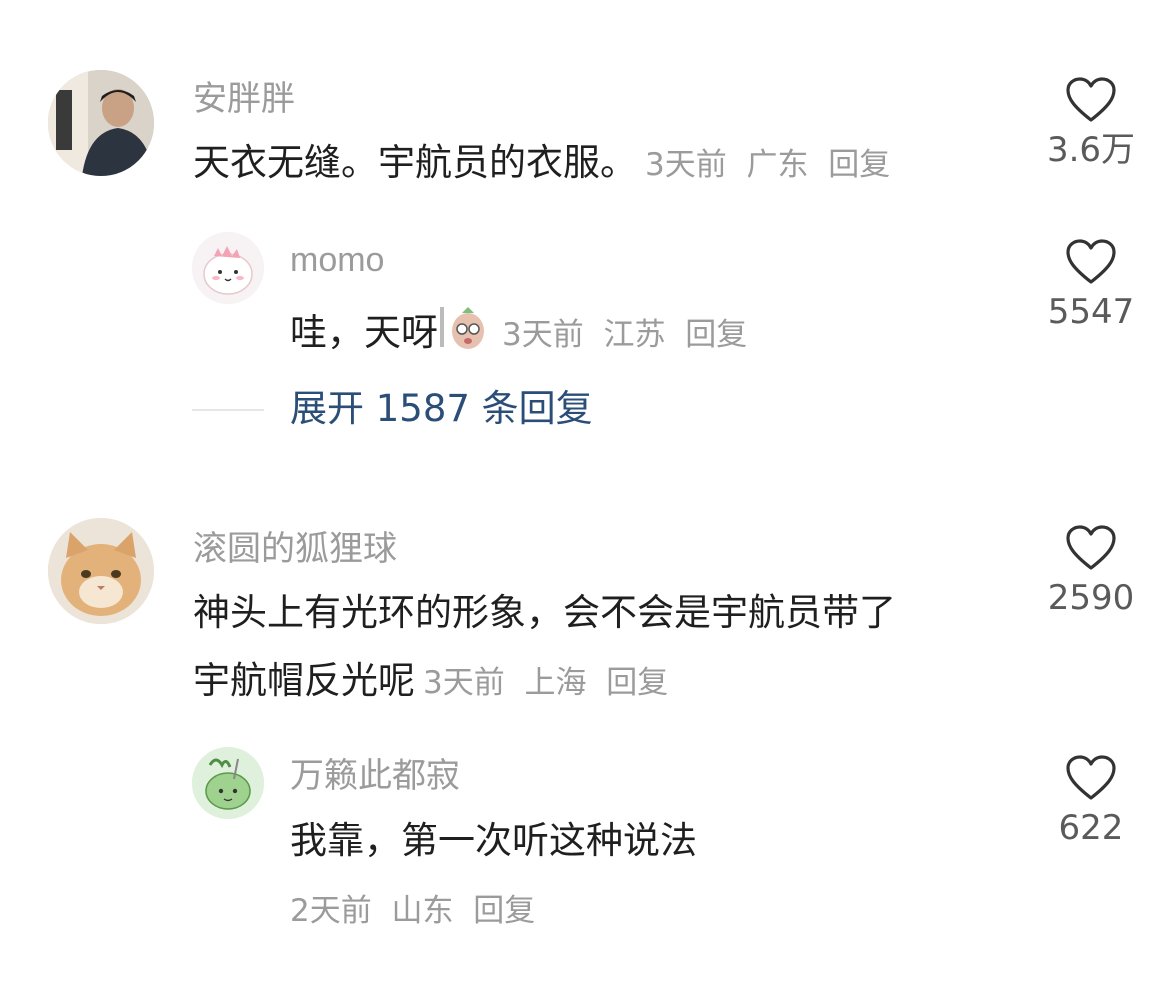 The image size is (1170, 993). I want to click on comment-row: 宇航帽反光呢 3天前 上海 回复, so click(430, 682).